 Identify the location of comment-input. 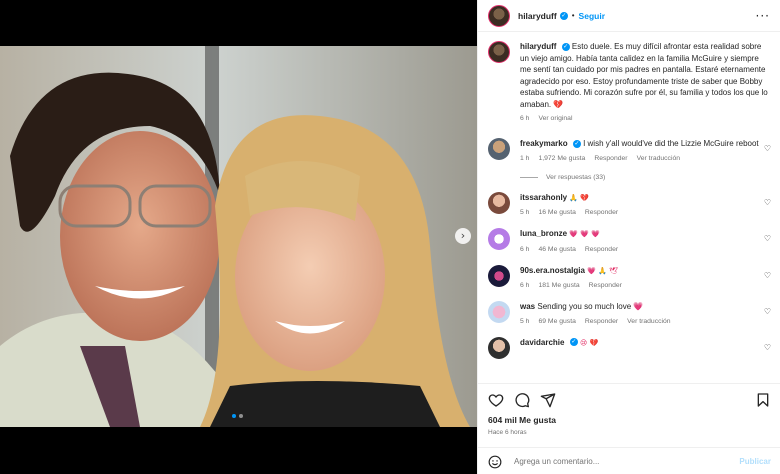
(627, 461).